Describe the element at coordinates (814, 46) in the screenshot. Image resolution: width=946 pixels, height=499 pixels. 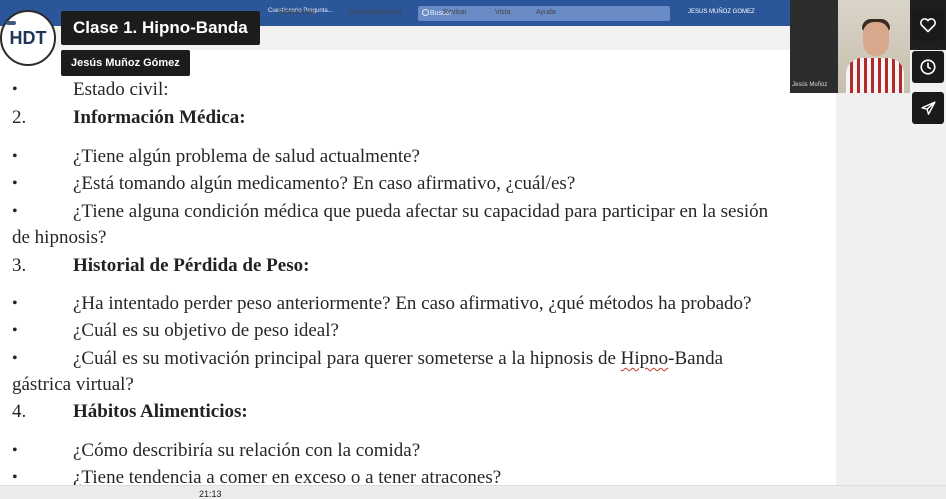
I see `webcam-secondary` at that location.